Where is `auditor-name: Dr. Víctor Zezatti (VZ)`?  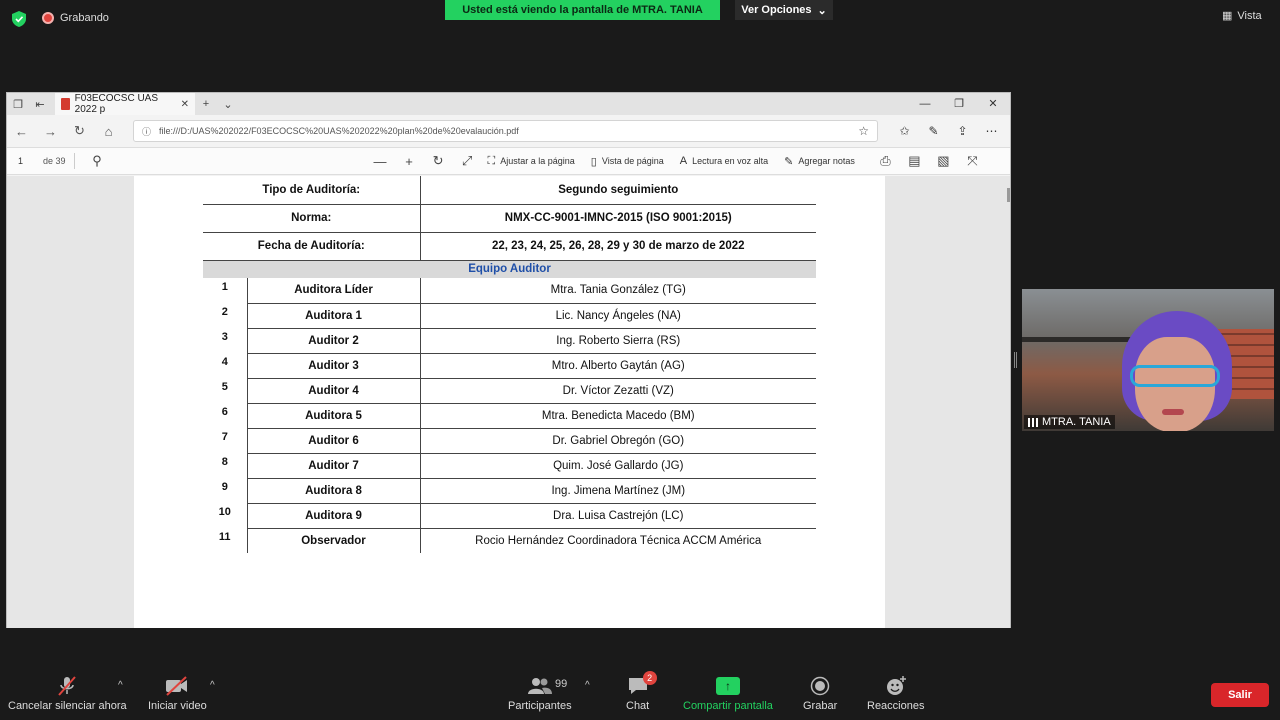 auditor-name: Dr. Víctor Zezatti (VZ) is located at coordinates (618, 391).